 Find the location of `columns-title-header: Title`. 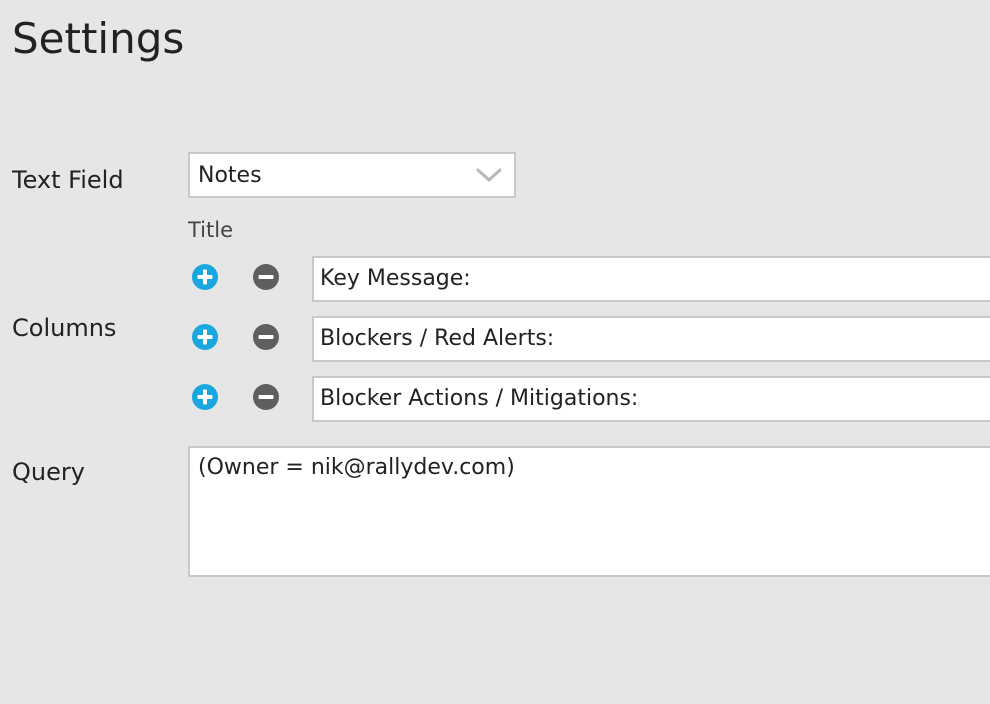

columns-title-header: Title is located at coordinates (211, 230).